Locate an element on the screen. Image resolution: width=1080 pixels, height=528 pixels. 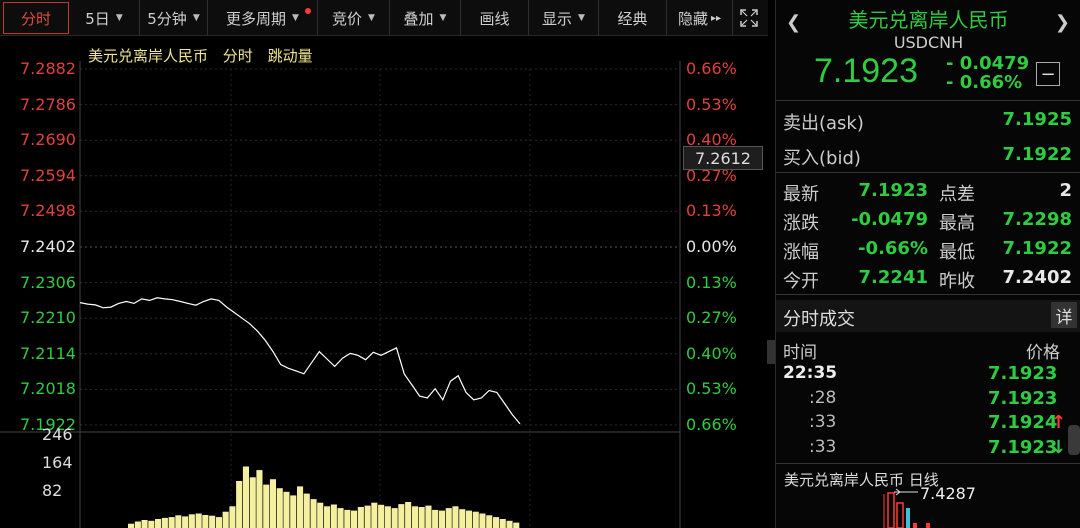
left-axis-label: 7.2210 is located at coordinates (48, 318).